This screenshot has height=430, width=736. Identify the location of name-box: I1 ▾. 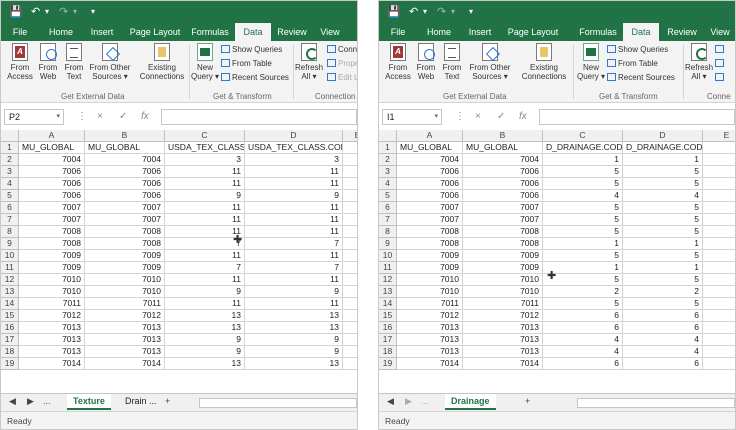
(412, 117).